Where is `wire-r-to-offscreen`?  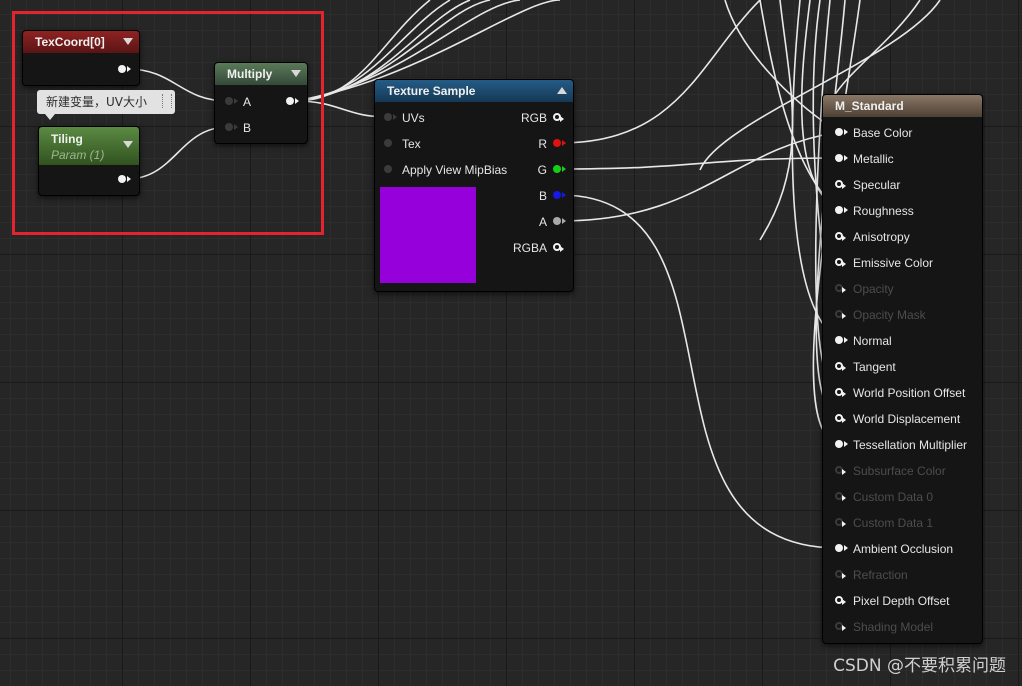
wire-r-to-offscreen is located at coordinates (660, 72).